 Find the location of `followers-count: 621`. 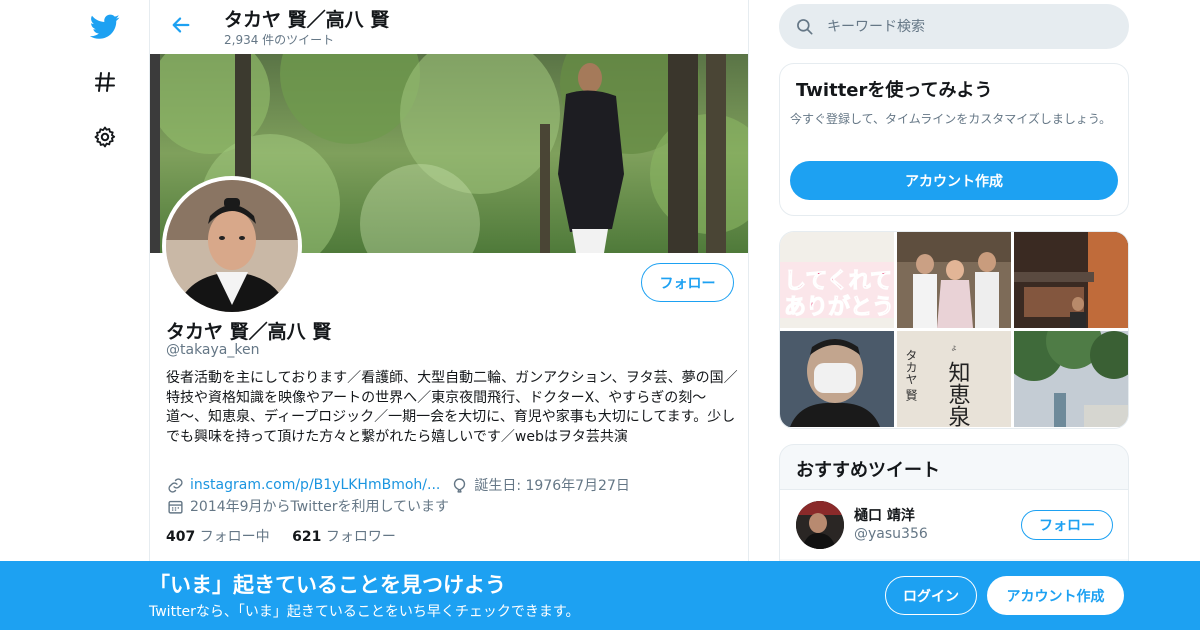

followers-count: 621 is located at coordinates (307, 537).